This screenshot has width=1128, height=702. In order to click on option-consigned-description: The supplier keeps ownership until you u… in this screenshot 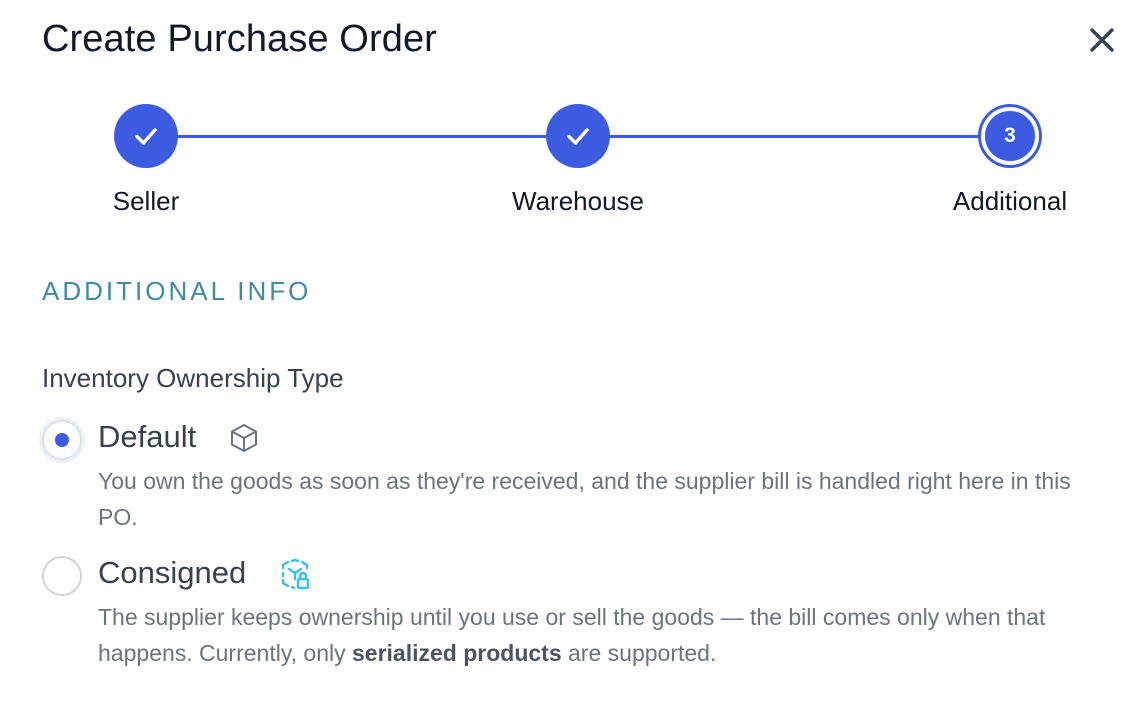, I will do `click(588, 635)`.